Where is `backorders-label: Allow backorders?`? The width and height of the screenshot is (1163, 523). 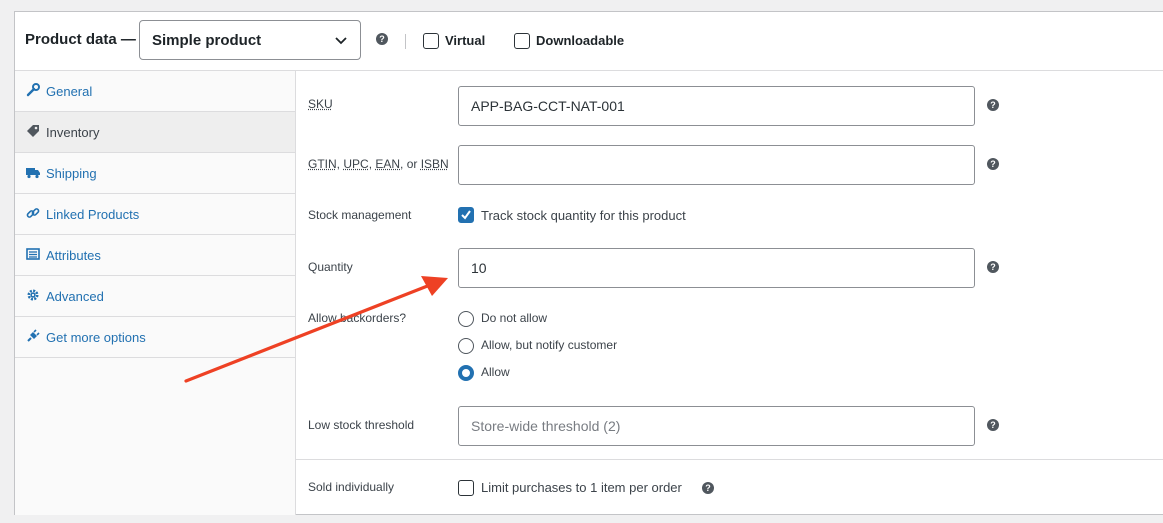 backorders-label: Allow backorders? is located at coordinates (357, 318).